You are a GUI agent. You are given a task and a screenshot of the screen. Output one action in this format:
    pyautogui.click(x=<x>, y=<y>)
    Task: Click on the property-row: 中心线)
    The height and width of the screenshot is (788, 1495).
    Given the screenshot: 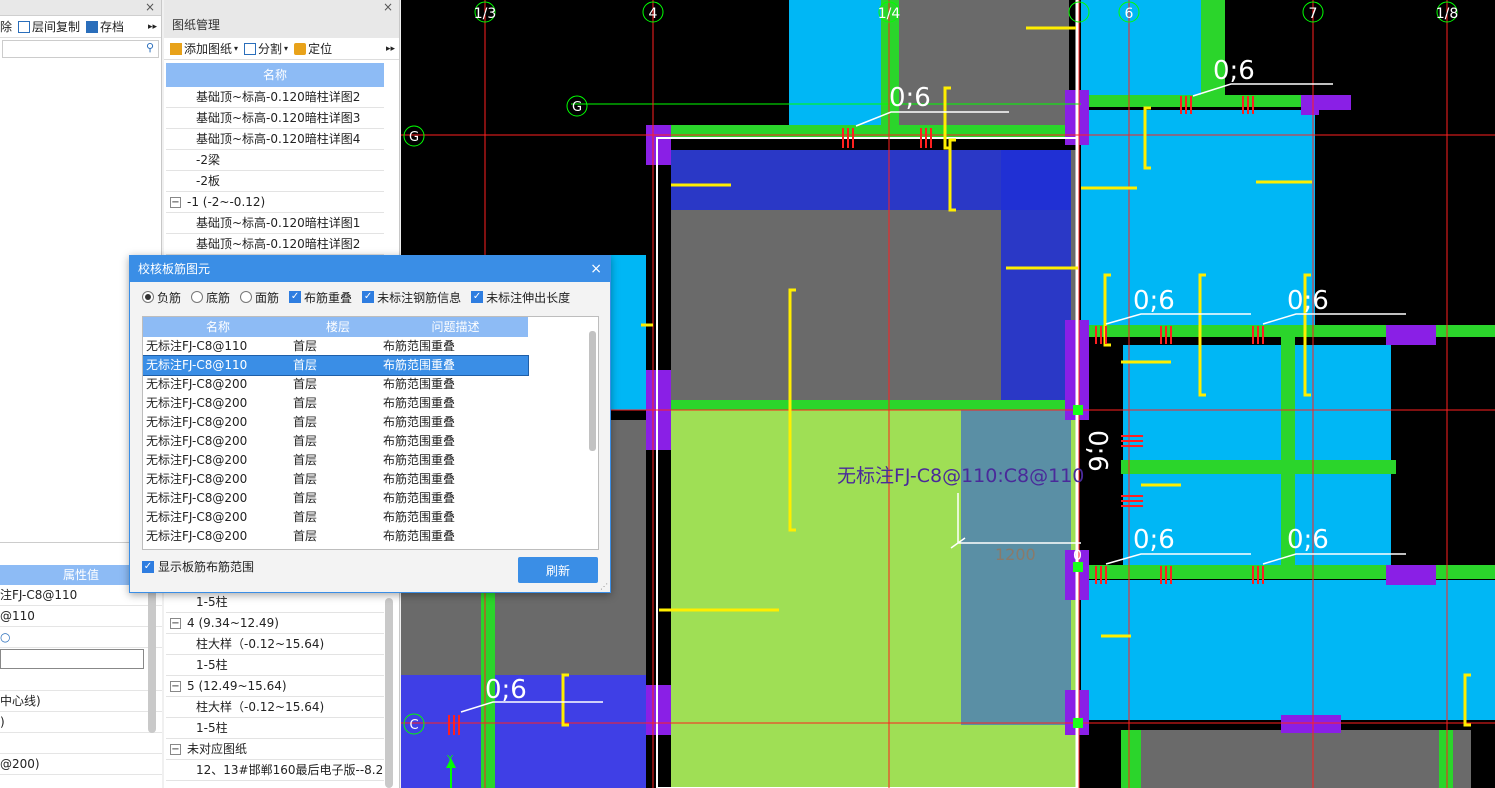 What is the action you would take?
    pyautogui.click(x=81, y=701)
    